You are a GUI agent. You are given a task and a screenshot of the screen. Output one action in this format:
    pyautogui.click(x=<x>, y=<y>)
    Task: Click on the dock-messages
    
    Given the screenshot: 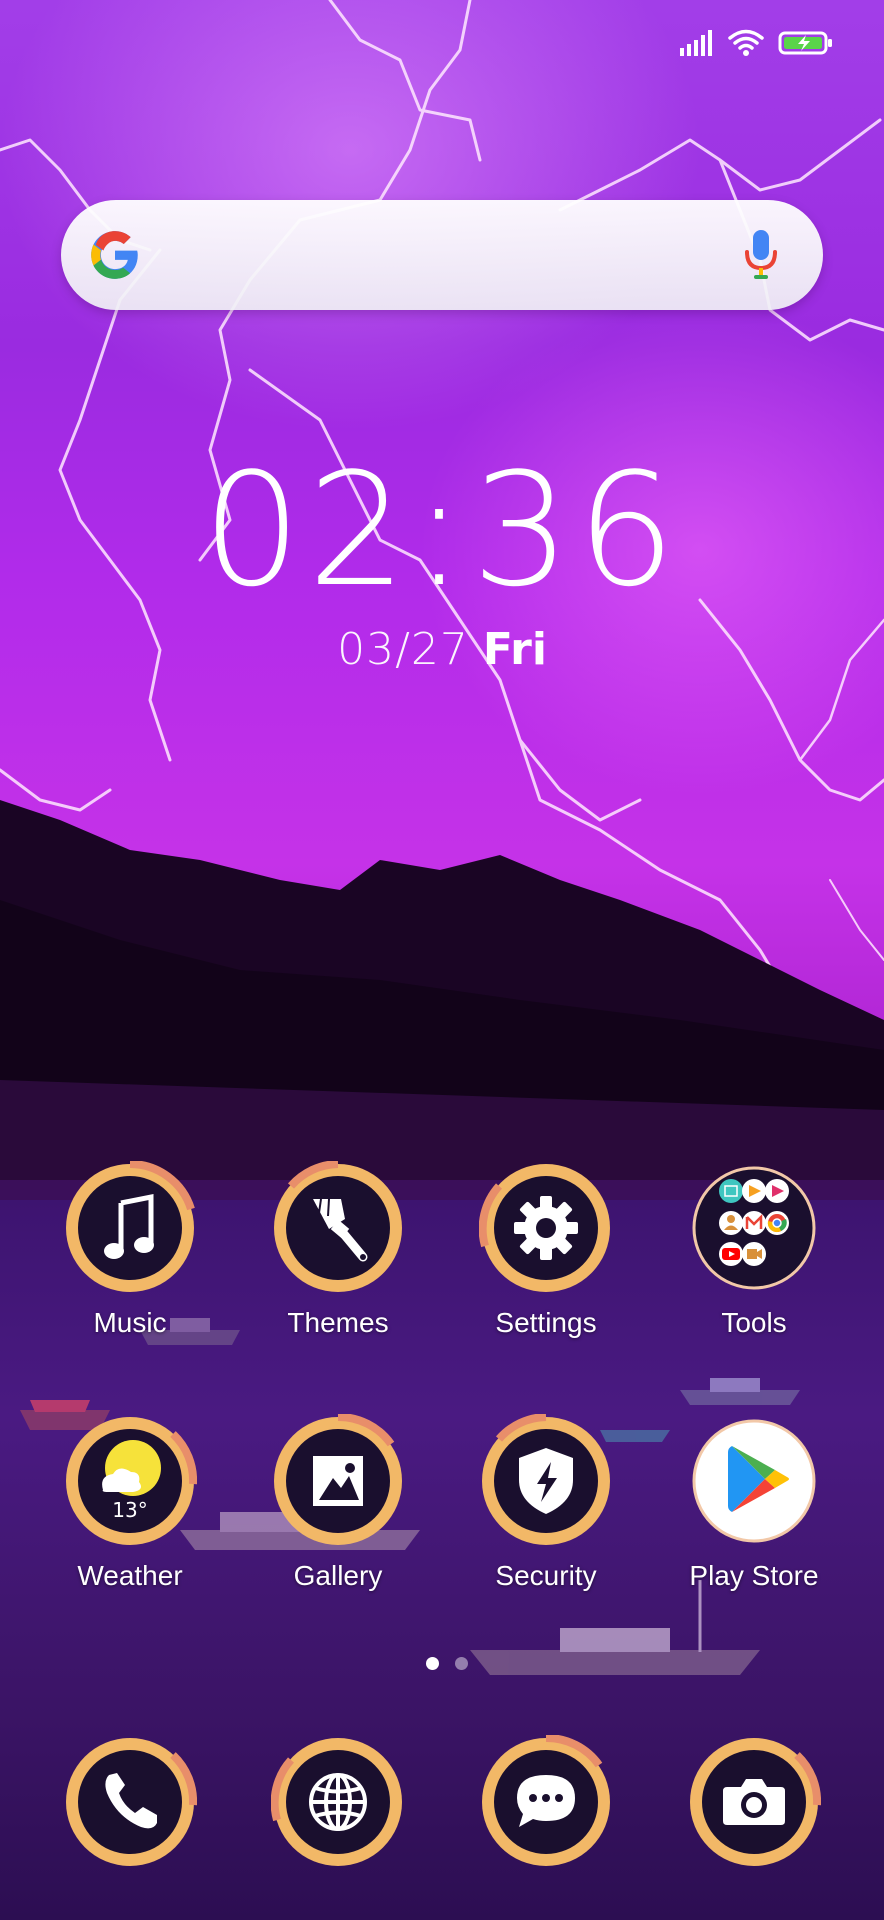 What is the action you would take?
    pyautogui.click(x=546, y=1802)
    